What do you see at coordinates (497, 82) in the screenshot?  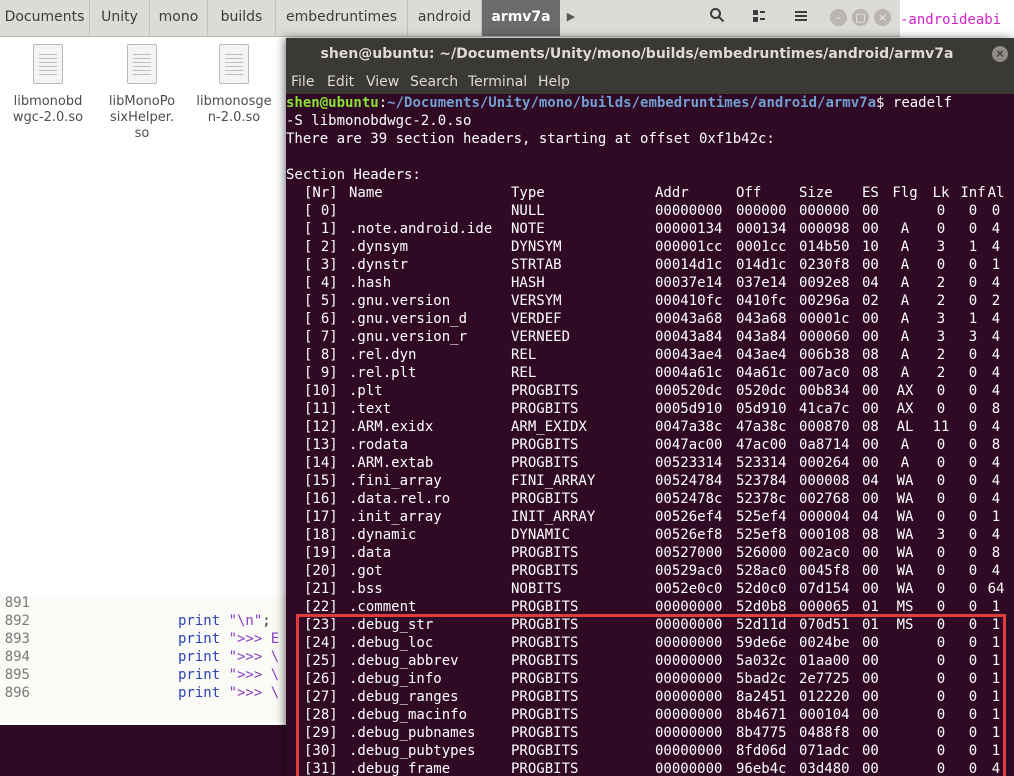 I see `menu-terminal: Terminal` at bounding box center [497, 82].